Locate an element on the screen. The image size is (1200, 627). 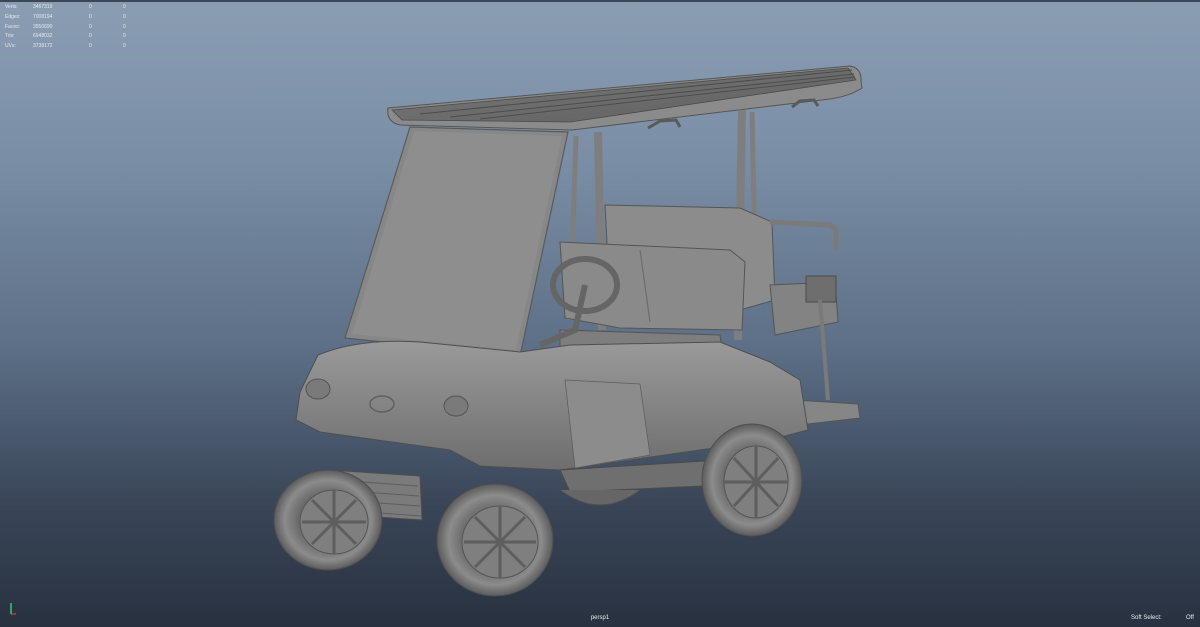
wheel-rear-right is located at coordinates (752, 480).